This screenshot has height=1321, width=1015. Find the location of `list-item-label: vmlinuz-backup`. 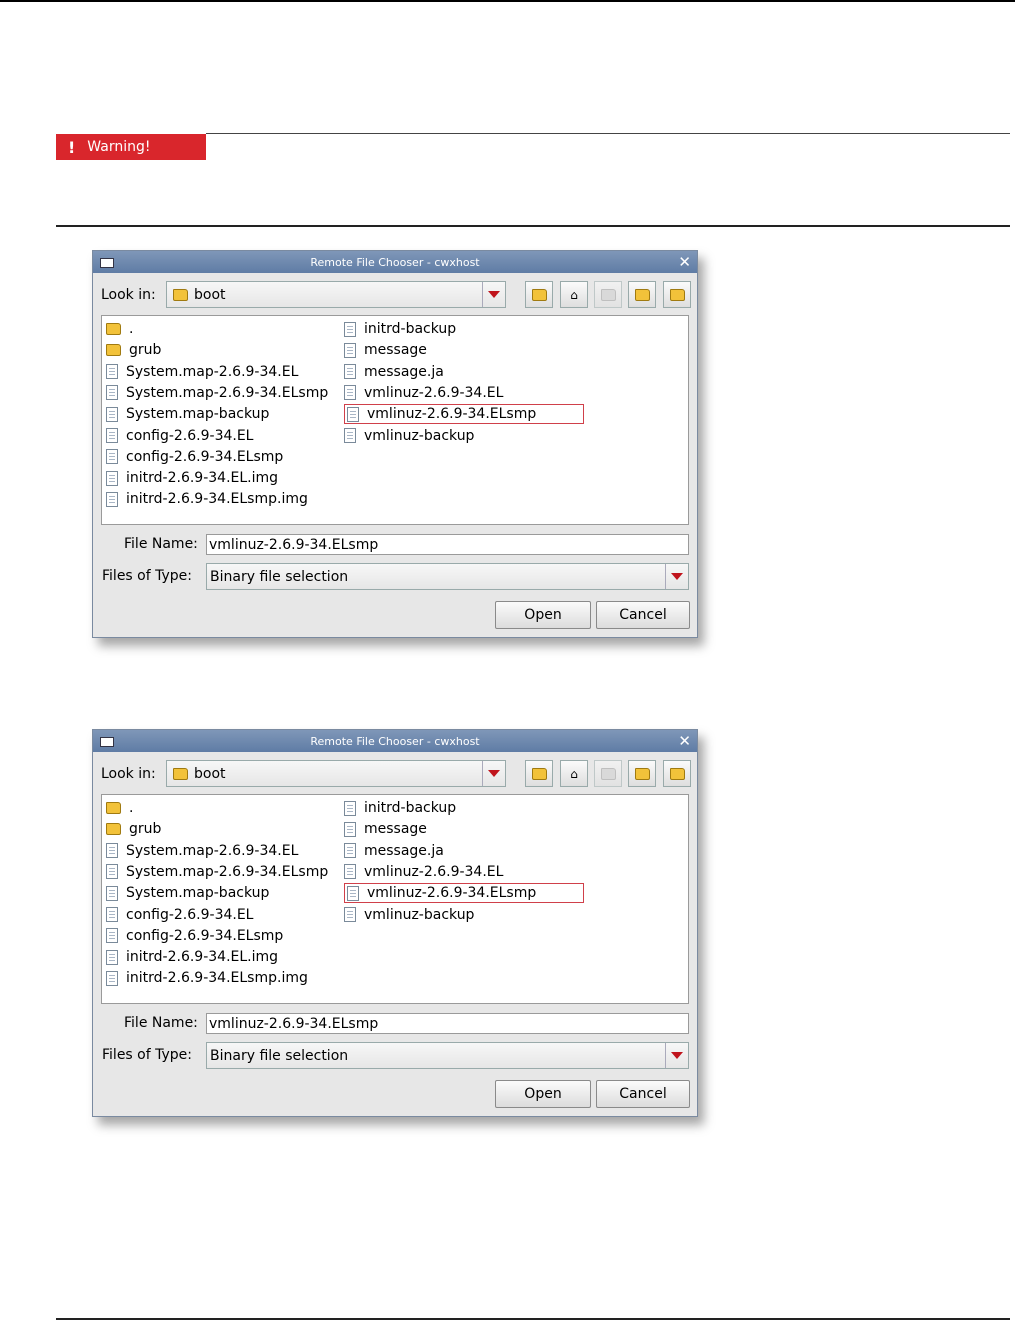

list-item-label: vmlinuz-backup is located at coordinates (419, 435).